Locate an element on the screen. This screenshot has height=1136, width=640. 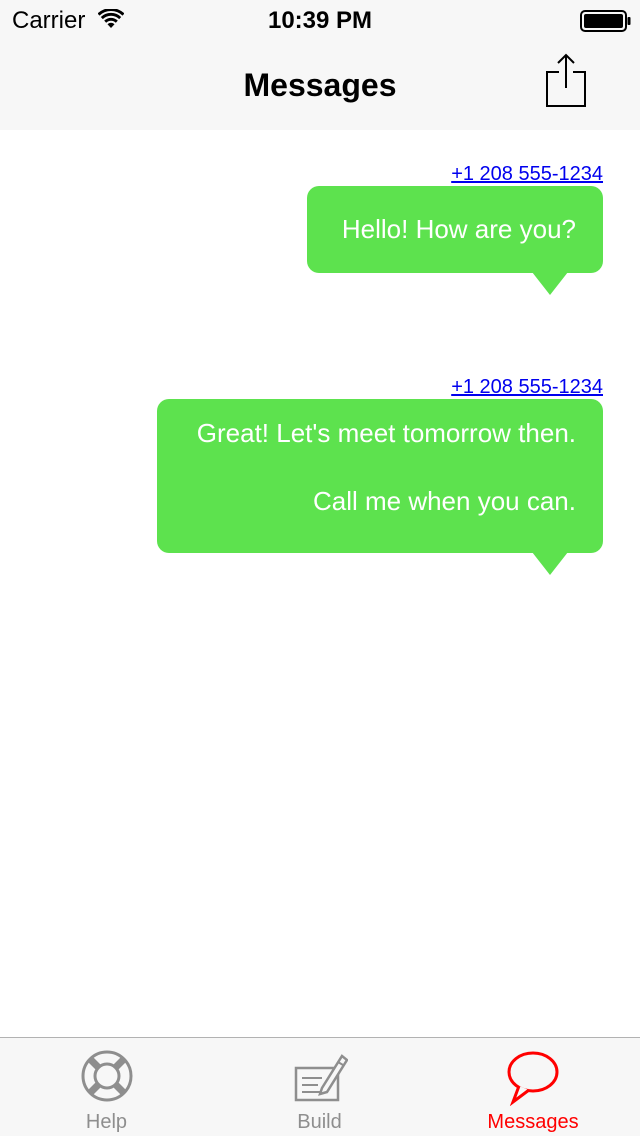
share-icon is located at coordinates (566, 80).